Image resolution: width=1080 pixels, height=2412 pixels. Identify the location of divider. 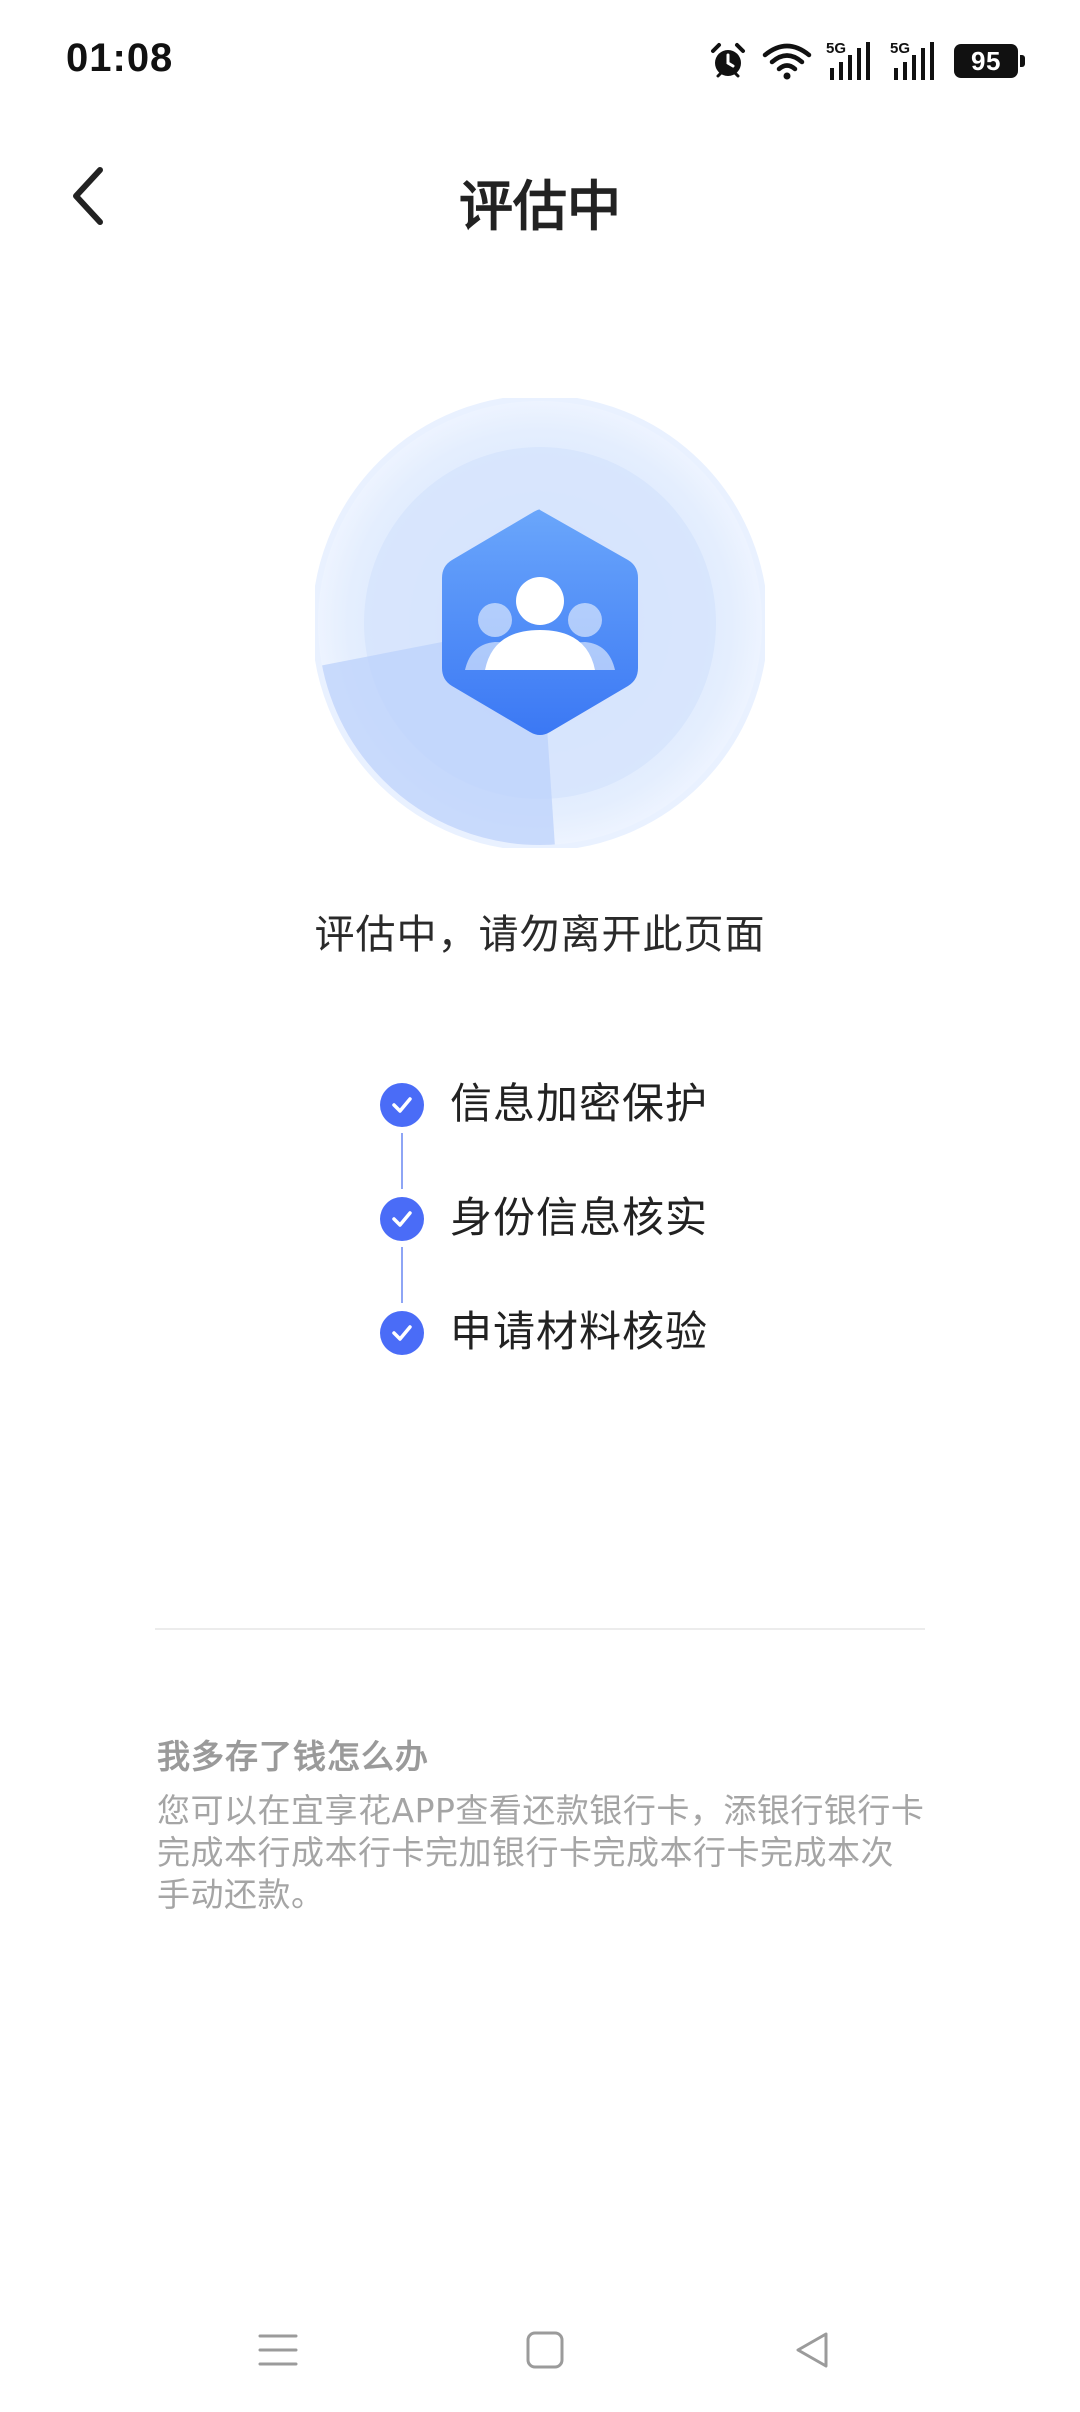
(540, 1629).